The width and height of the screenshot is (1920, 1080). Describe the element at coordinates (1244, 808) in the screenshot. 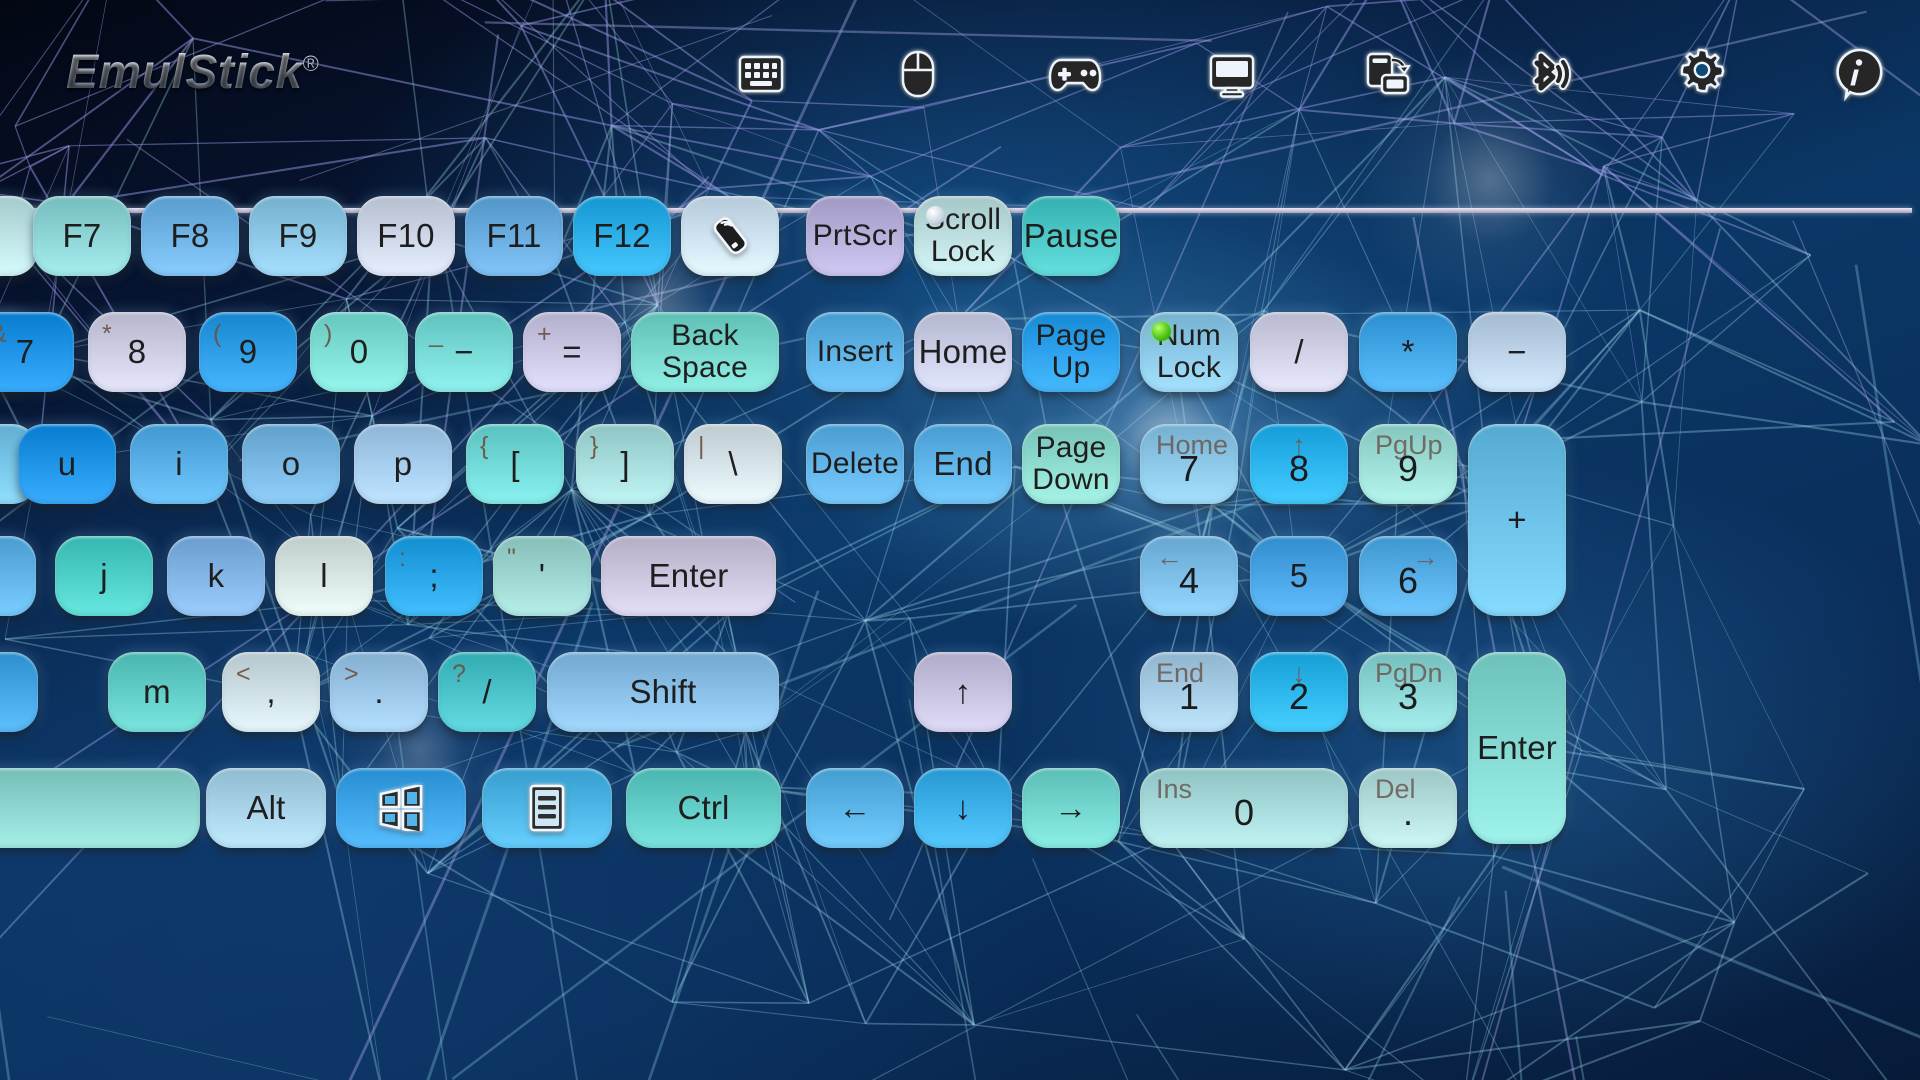

I see `key-numpad-0: Ins 0` at that location.